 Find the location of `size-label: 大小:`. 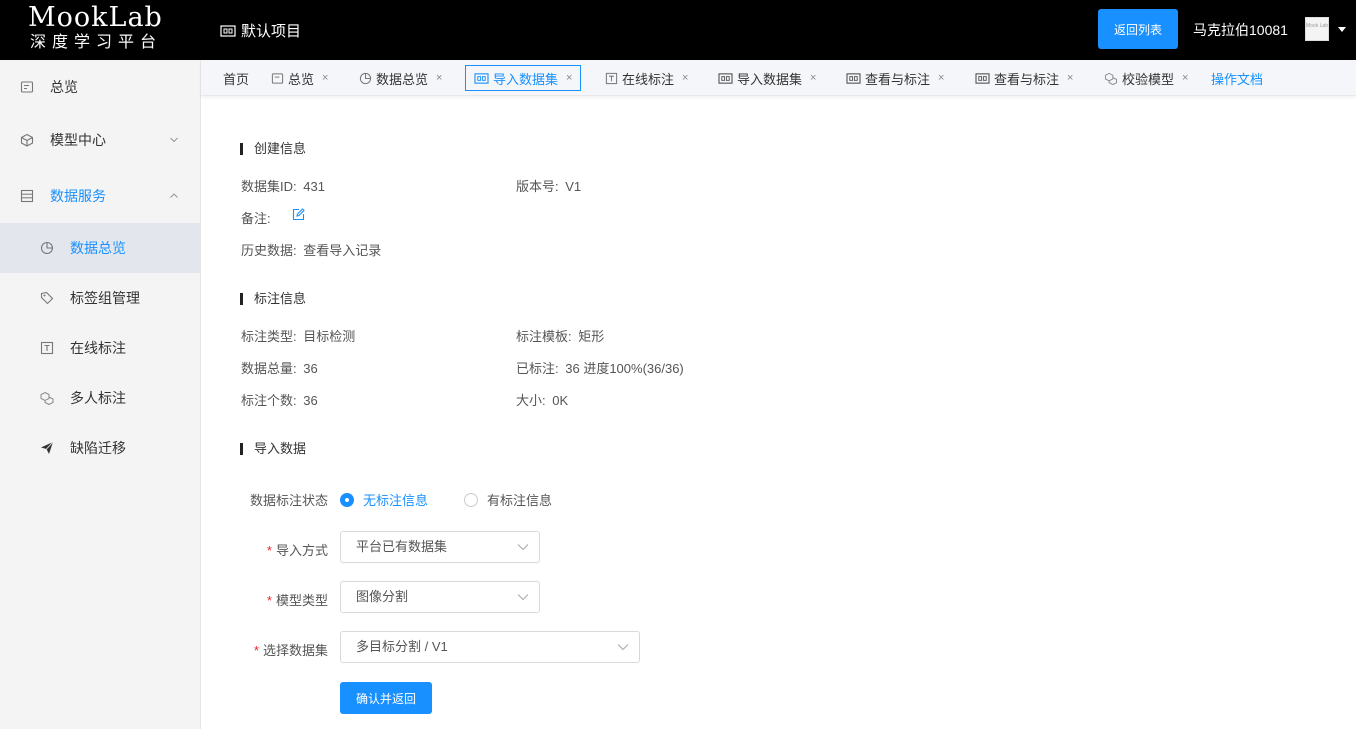

size-label: 大小: is located at coordinates (531, 400).